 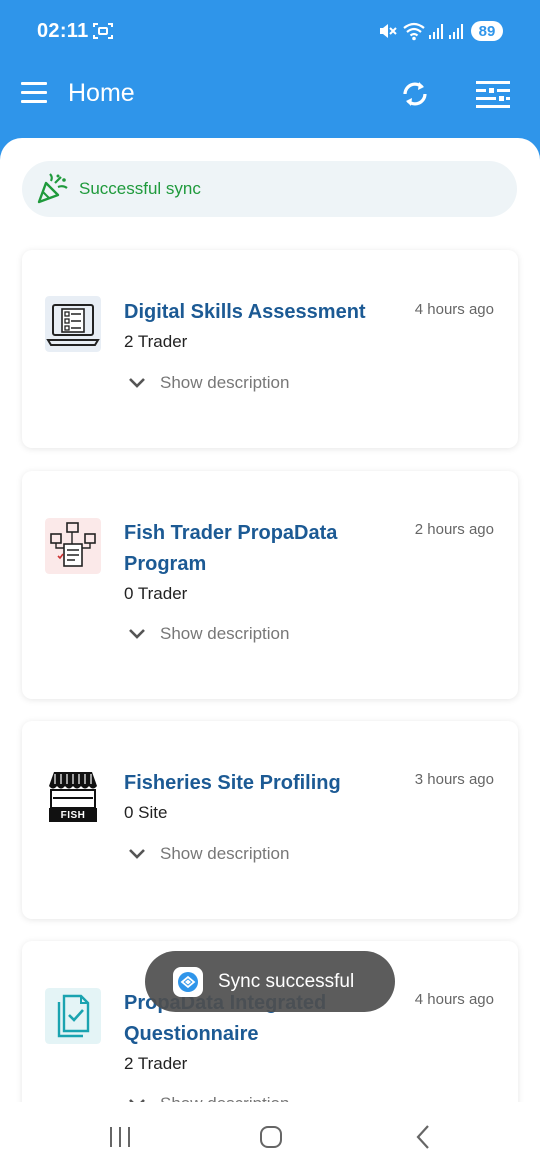 I want to click on card-timestamp: 3 hours ago, so click(x=454, y=779).